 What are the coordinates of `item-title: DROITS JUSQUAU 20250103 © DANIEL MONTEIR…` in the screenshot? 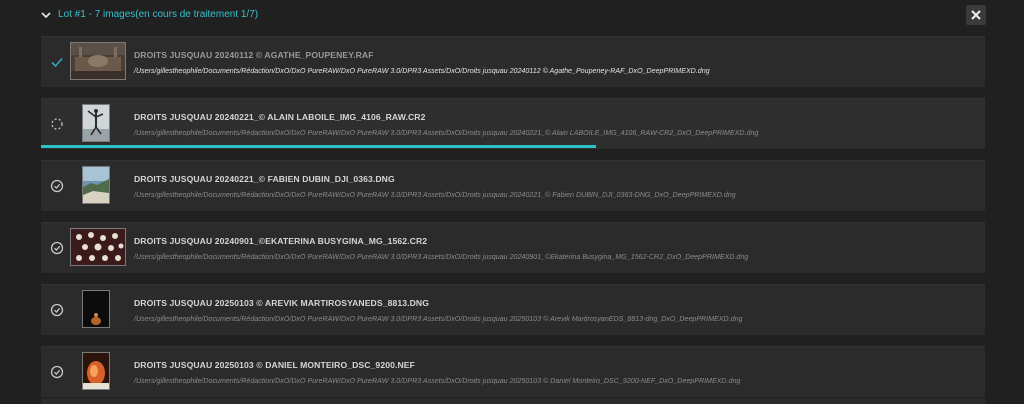 It's located at (274, 365).